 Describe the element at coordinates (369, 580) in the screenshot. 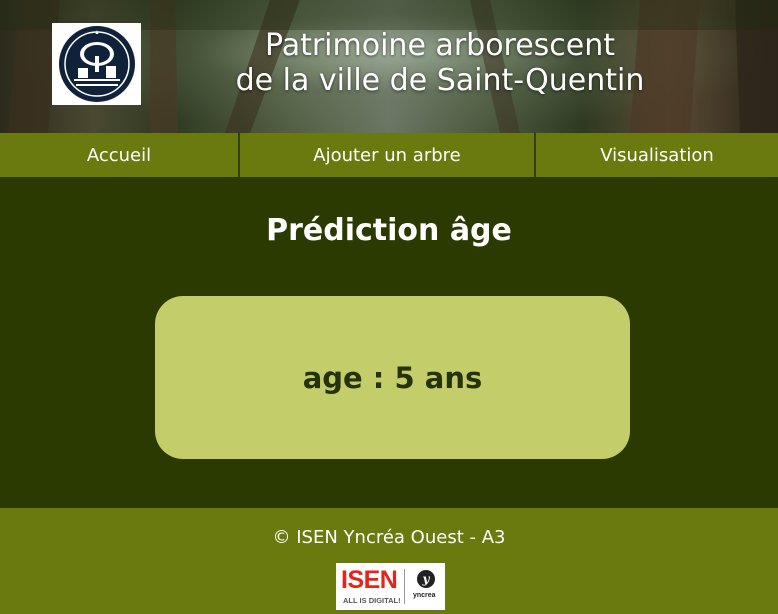

I see `isen-logo-word: ISEN` at that location.